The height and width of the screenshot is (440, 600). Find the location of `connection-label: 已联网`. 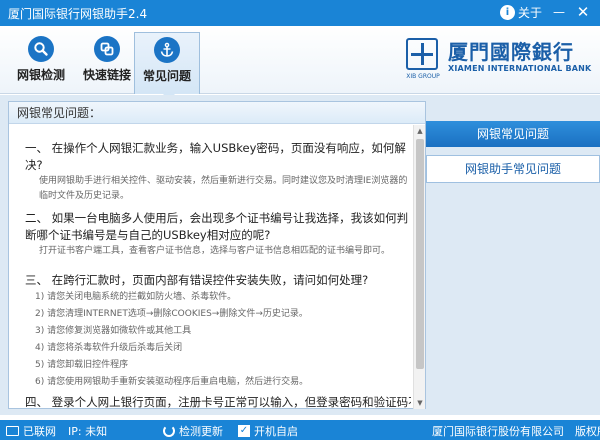

connection-label: 已联网 is located at coordinates (39, 431).